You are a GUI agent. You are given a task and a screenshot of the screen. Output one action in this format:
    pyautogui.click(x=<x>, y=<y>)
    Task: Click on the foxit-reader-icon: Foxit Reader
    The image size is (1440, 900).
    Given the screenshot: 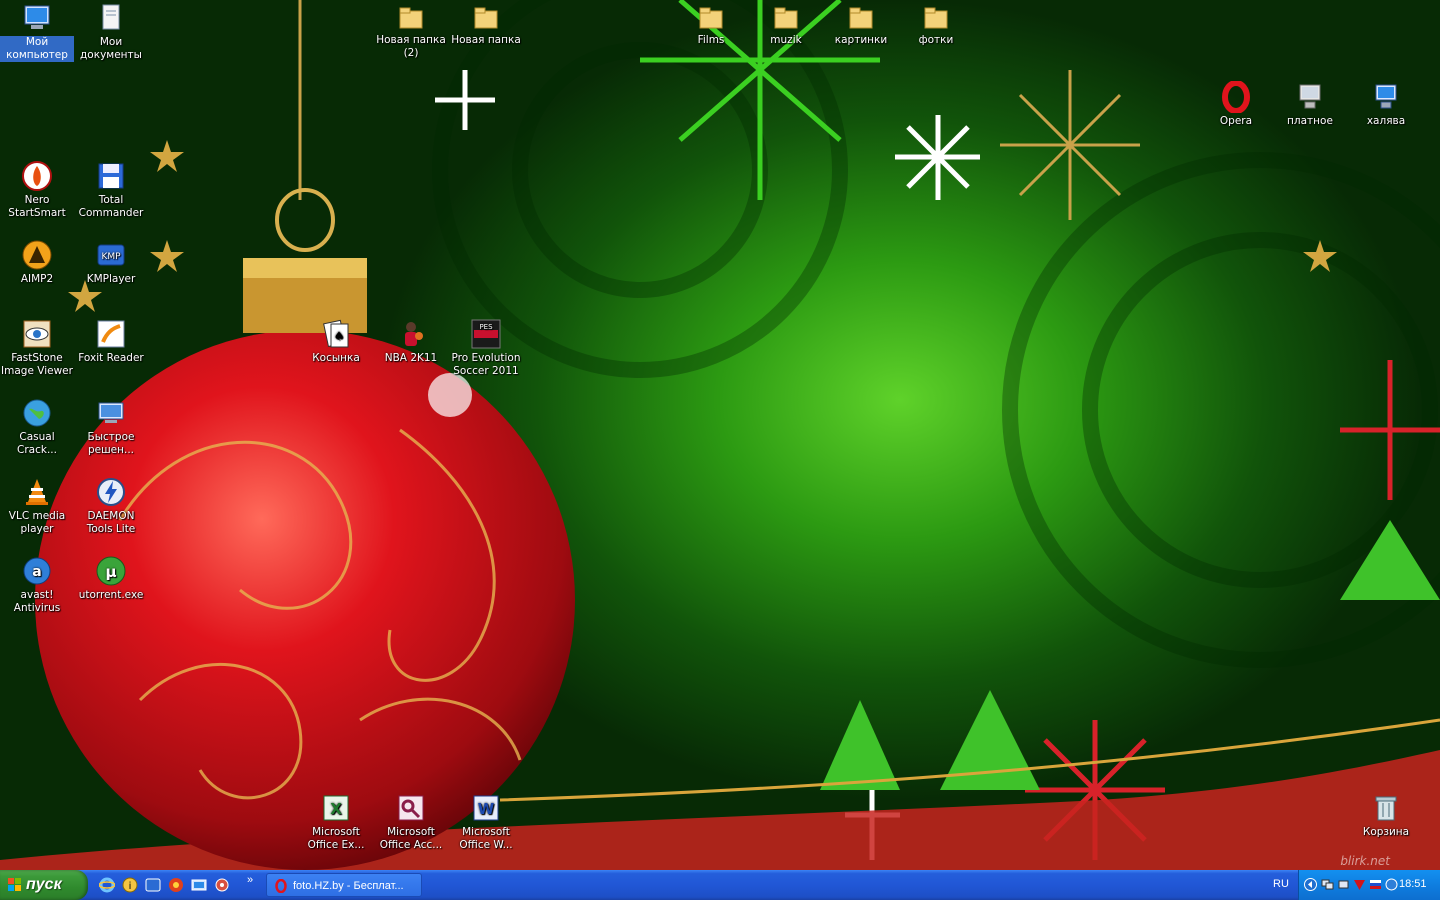 What is the action you would take?
    pyautogui.click(x=111, y=341)
    